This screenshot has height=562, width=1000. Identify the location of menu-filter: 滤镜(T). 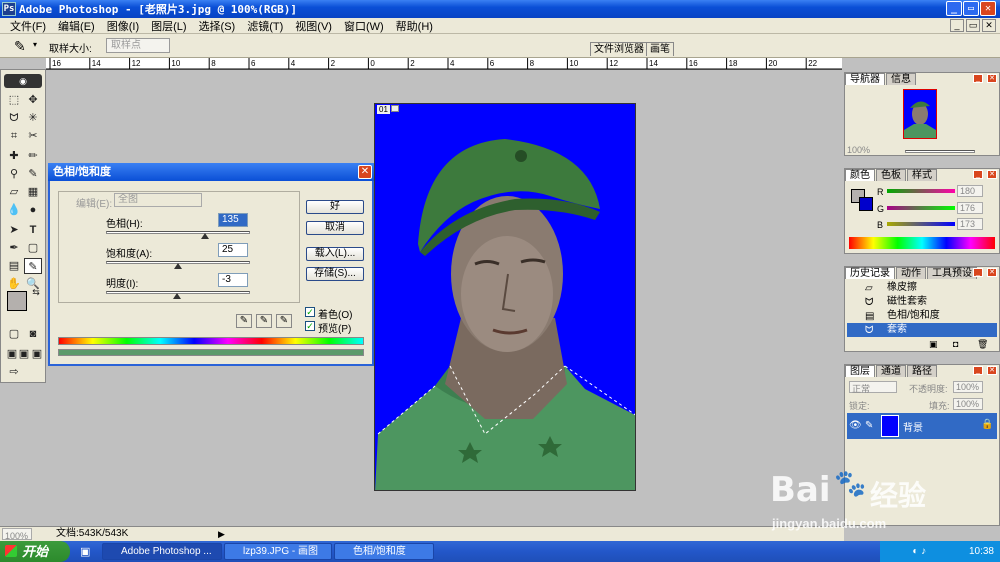
(265, 26).